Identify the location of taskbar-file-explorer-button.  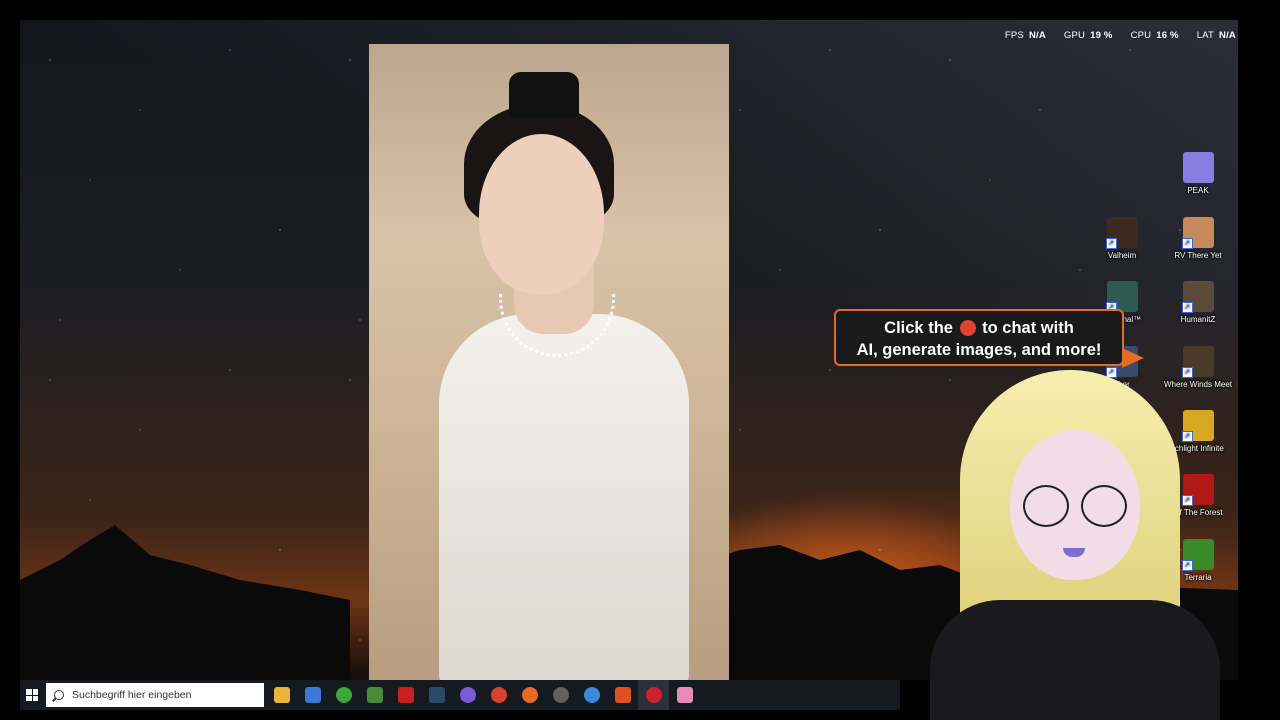
(281, 695).